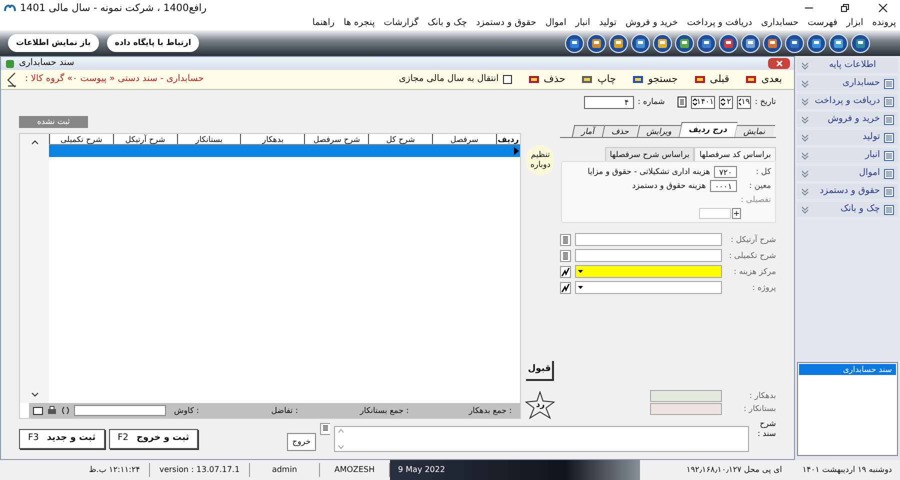 The image size is (900, 480). Describe the element at coordinates (448, 23) in the screenshot. I see `menu-item: چک و بانک` at that location.